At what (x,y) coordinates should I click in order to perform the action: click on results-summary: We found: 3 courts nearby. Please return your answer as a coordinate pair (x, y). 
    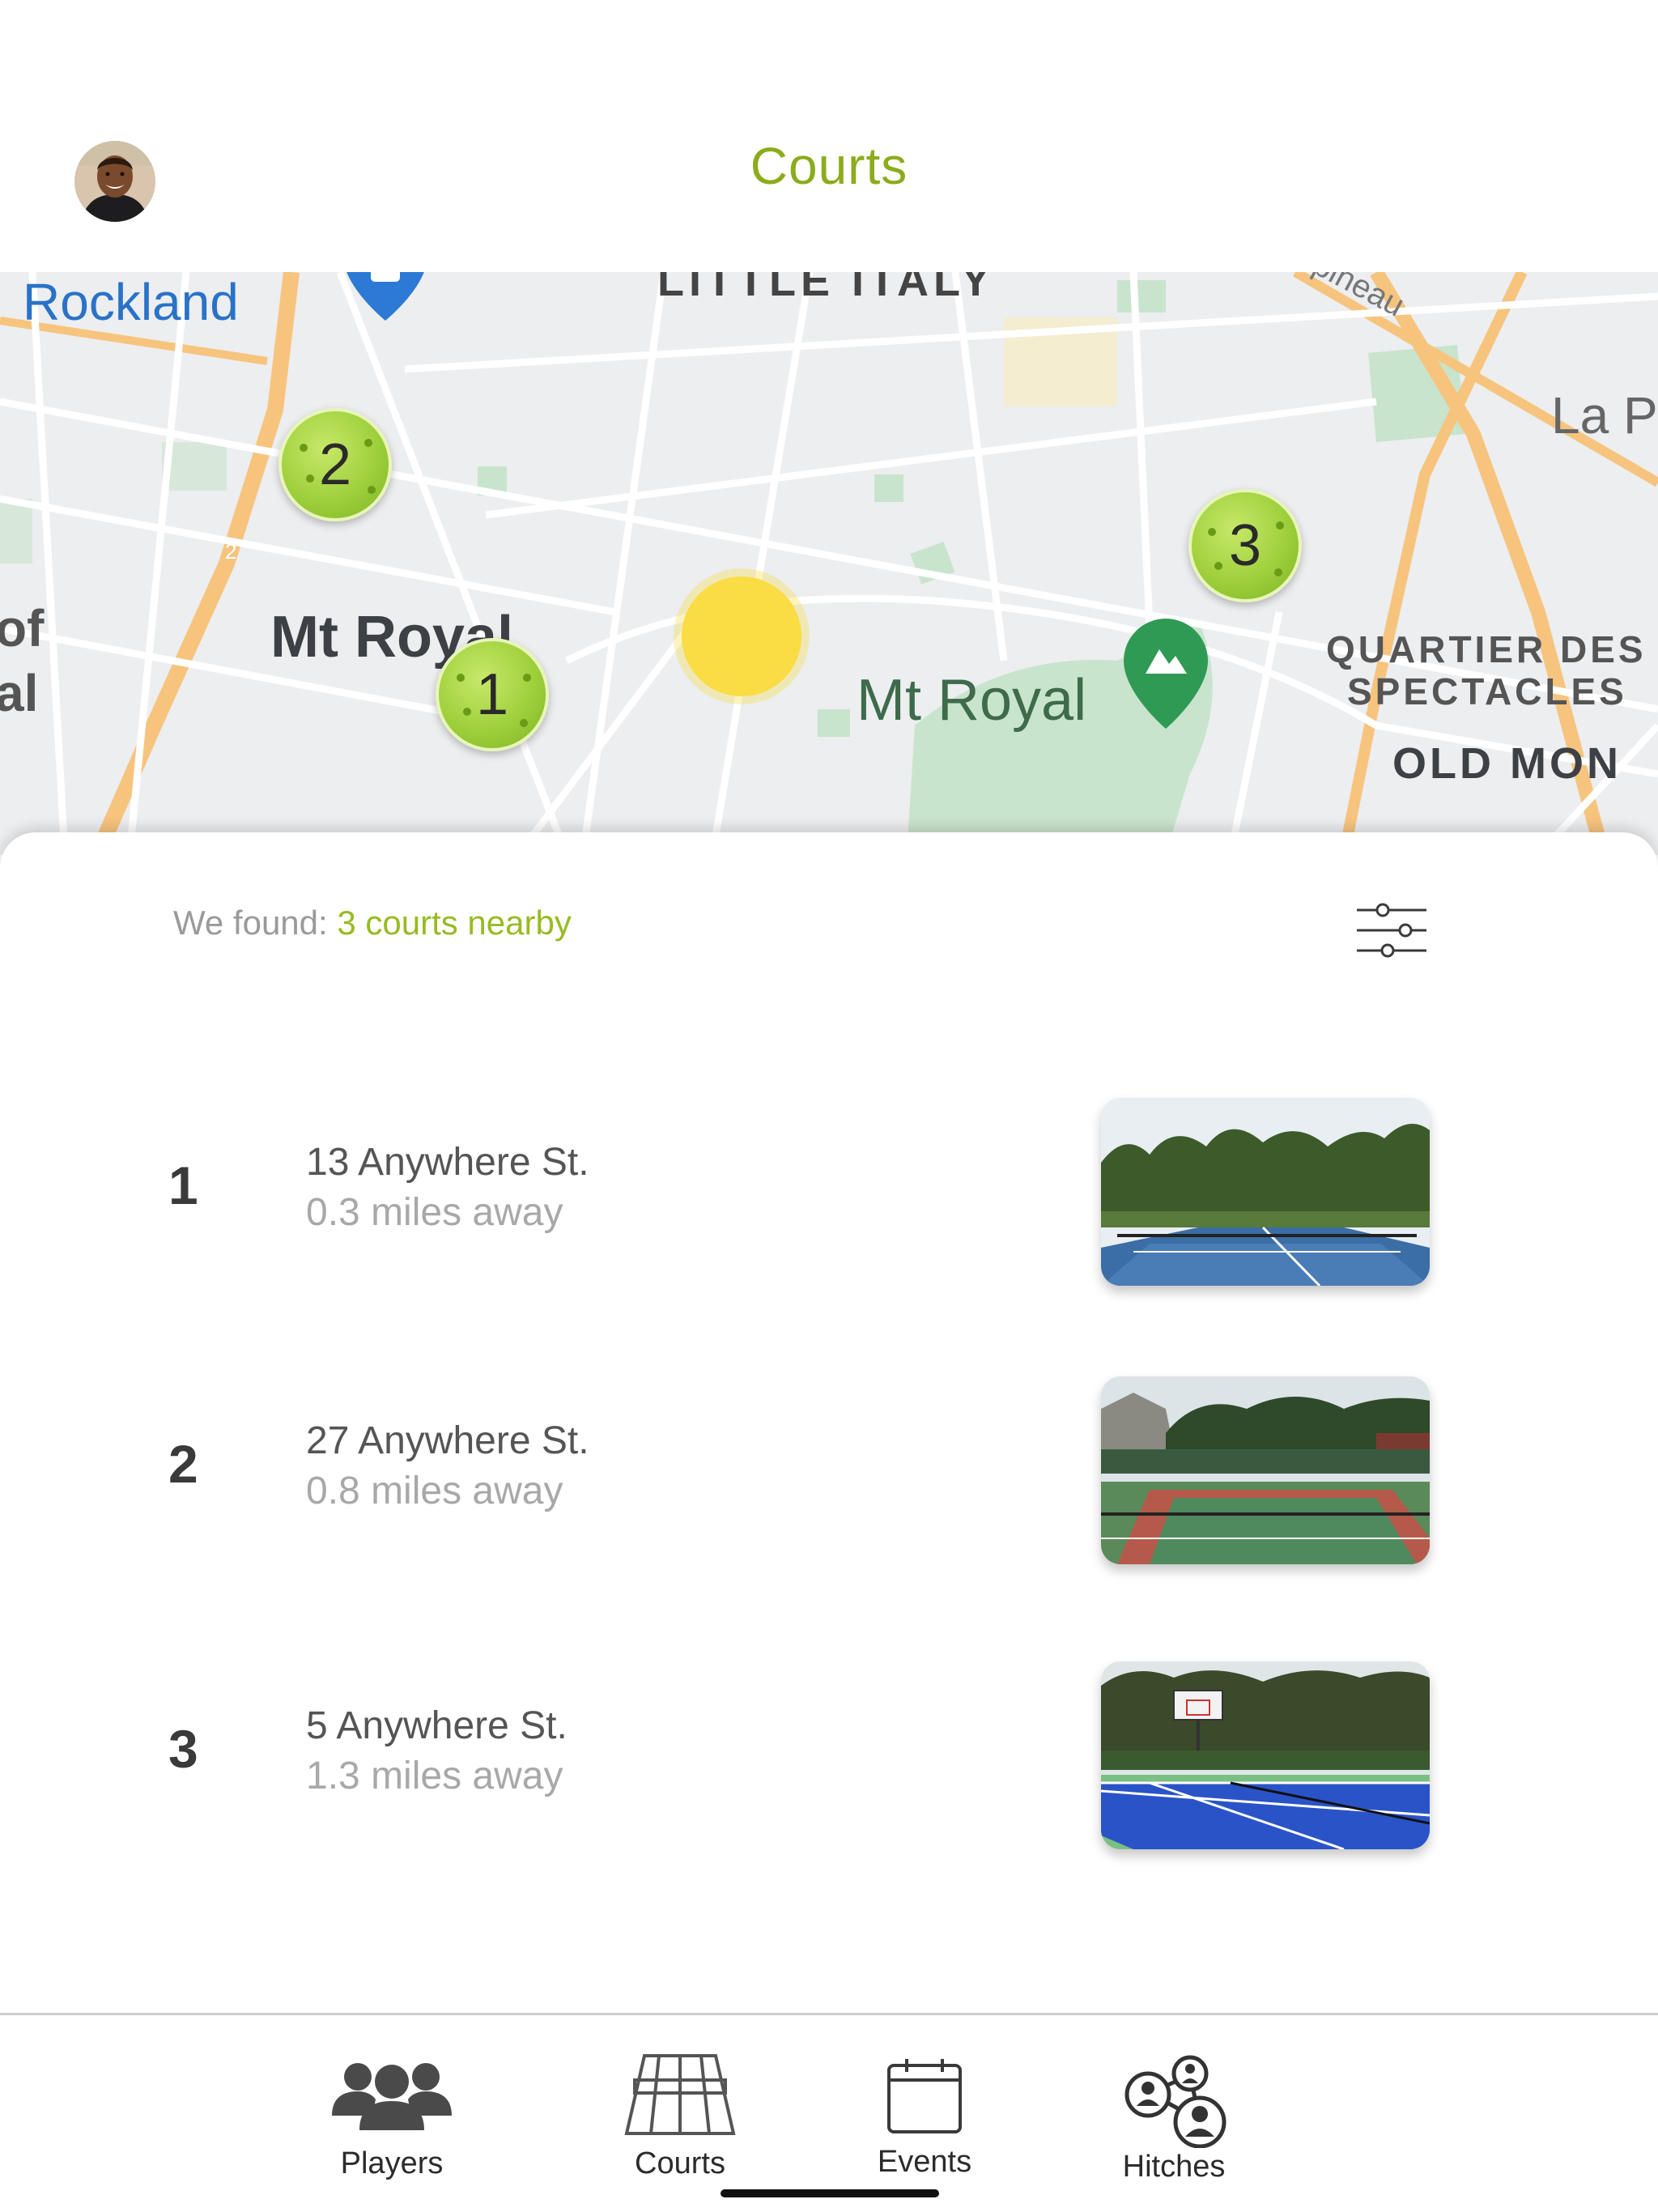
    Looking at the image, I should click on (372, 923).